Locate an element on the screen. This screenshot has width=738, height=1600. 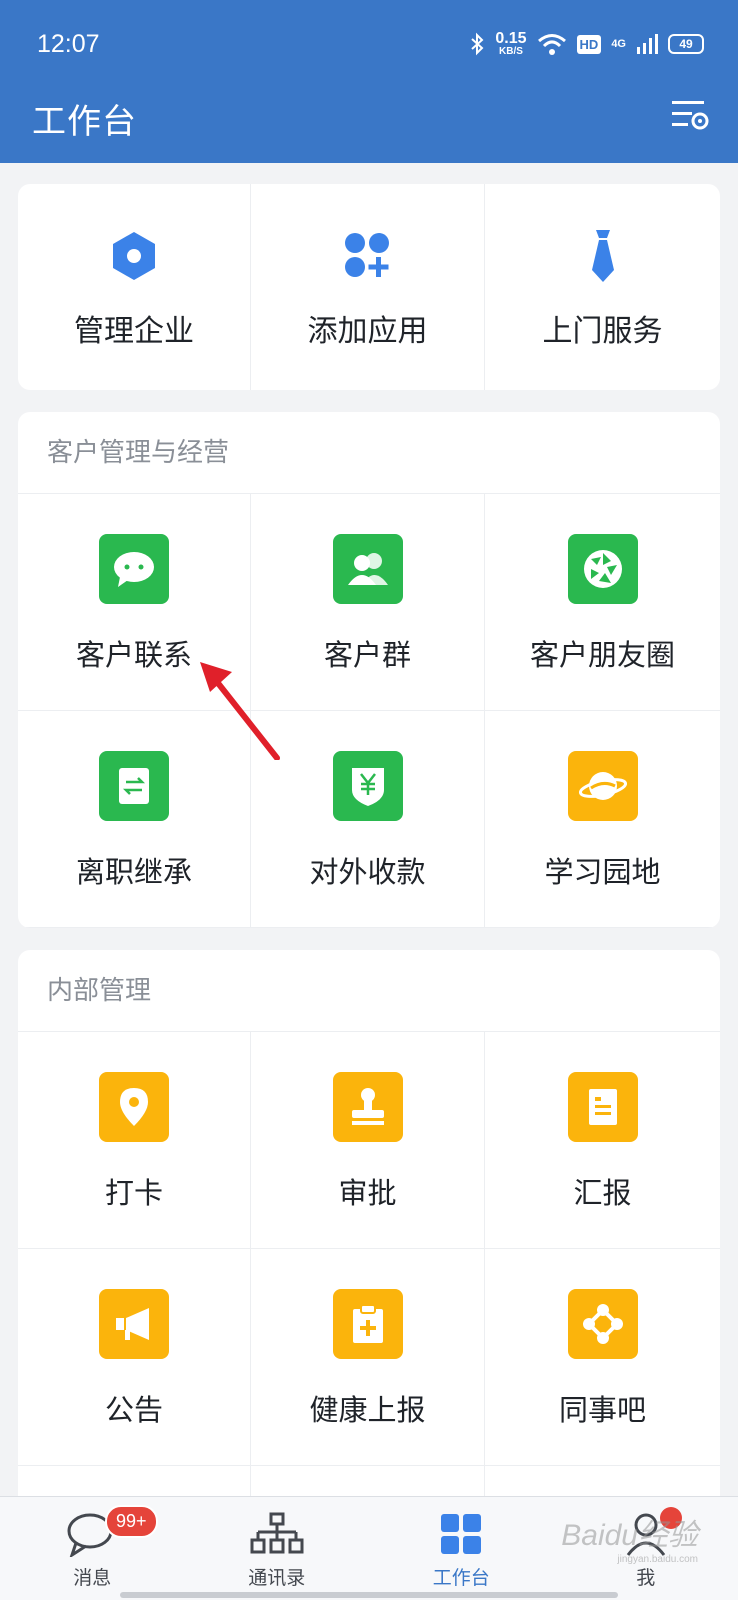
manage-enterprise-label: 管理企业 is located at coordinates (134, 331).